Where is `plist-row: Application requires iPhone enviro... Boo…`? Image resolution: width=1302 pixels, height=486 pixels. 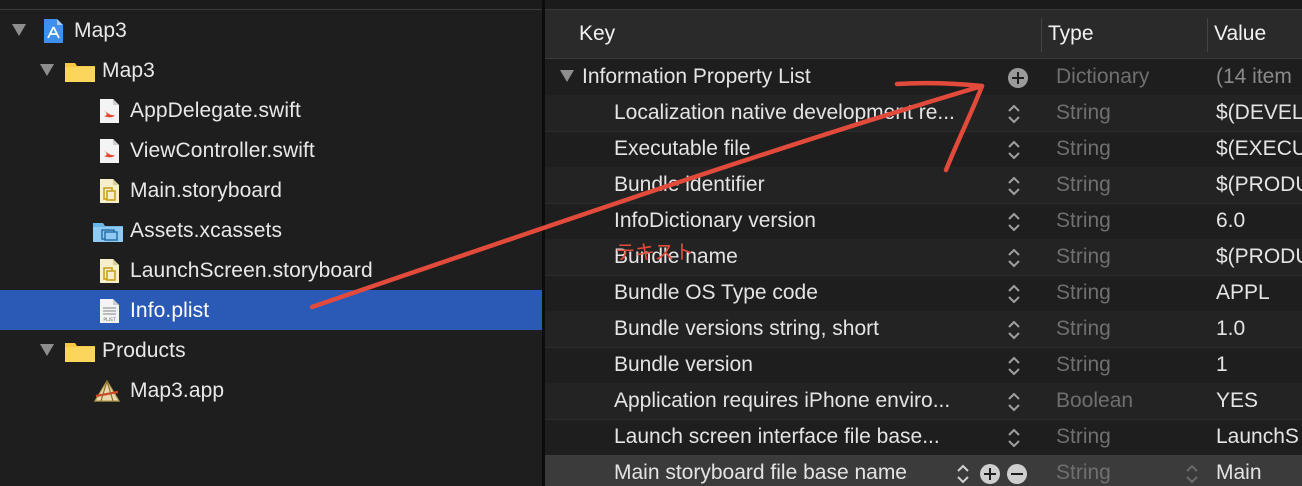 plist-row: Application requires iPhone enviro... Boo… is located at coordinates (923, 401).